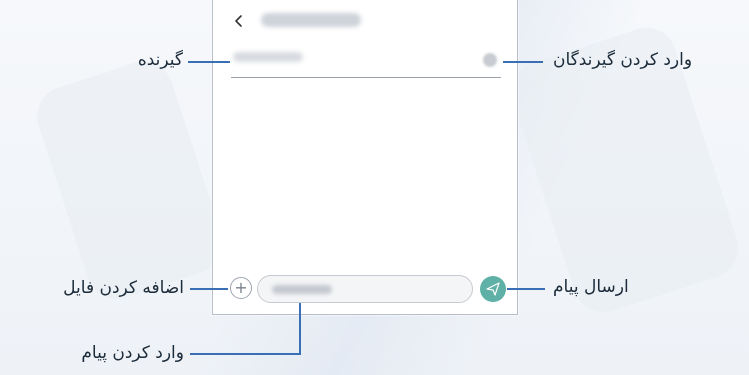 This screenshot has width=749, height=375. I want to click on message-placeholder, so click(302, 289).